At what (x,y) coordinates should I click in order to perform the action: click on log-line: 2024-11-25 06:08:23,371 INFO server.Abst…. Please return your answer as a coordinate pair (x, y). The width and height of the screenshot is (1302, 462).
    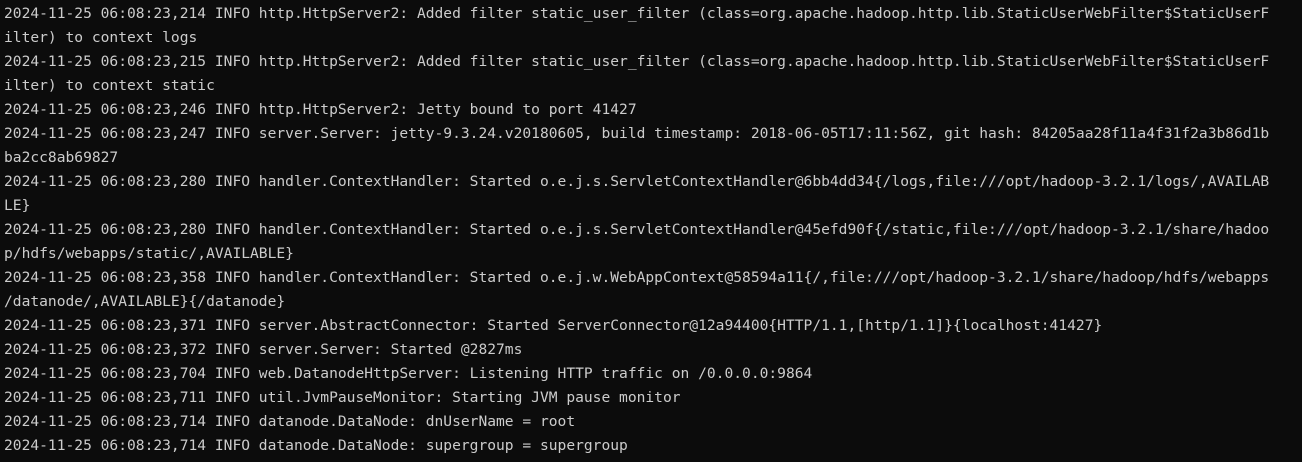
    Looking at the image, I should click on (553, 325).